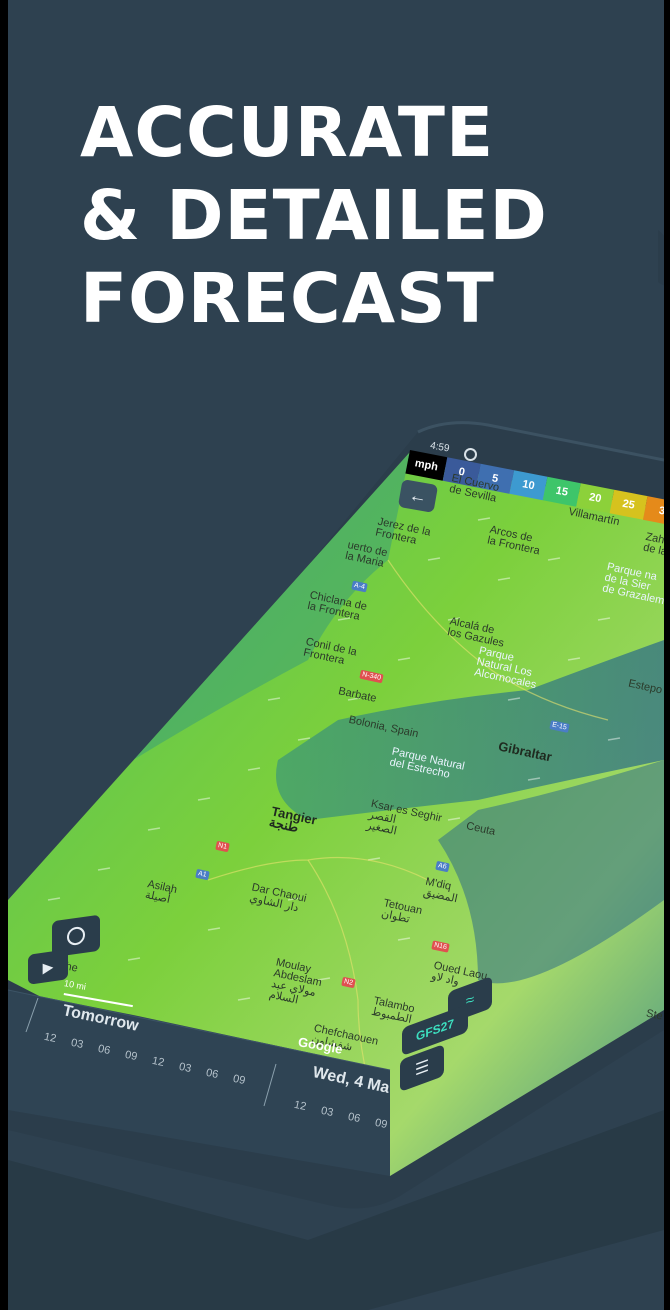 The height and width of the screenshot is (1310, 670). I want to click on crosshair-icon, so click(76, 936).